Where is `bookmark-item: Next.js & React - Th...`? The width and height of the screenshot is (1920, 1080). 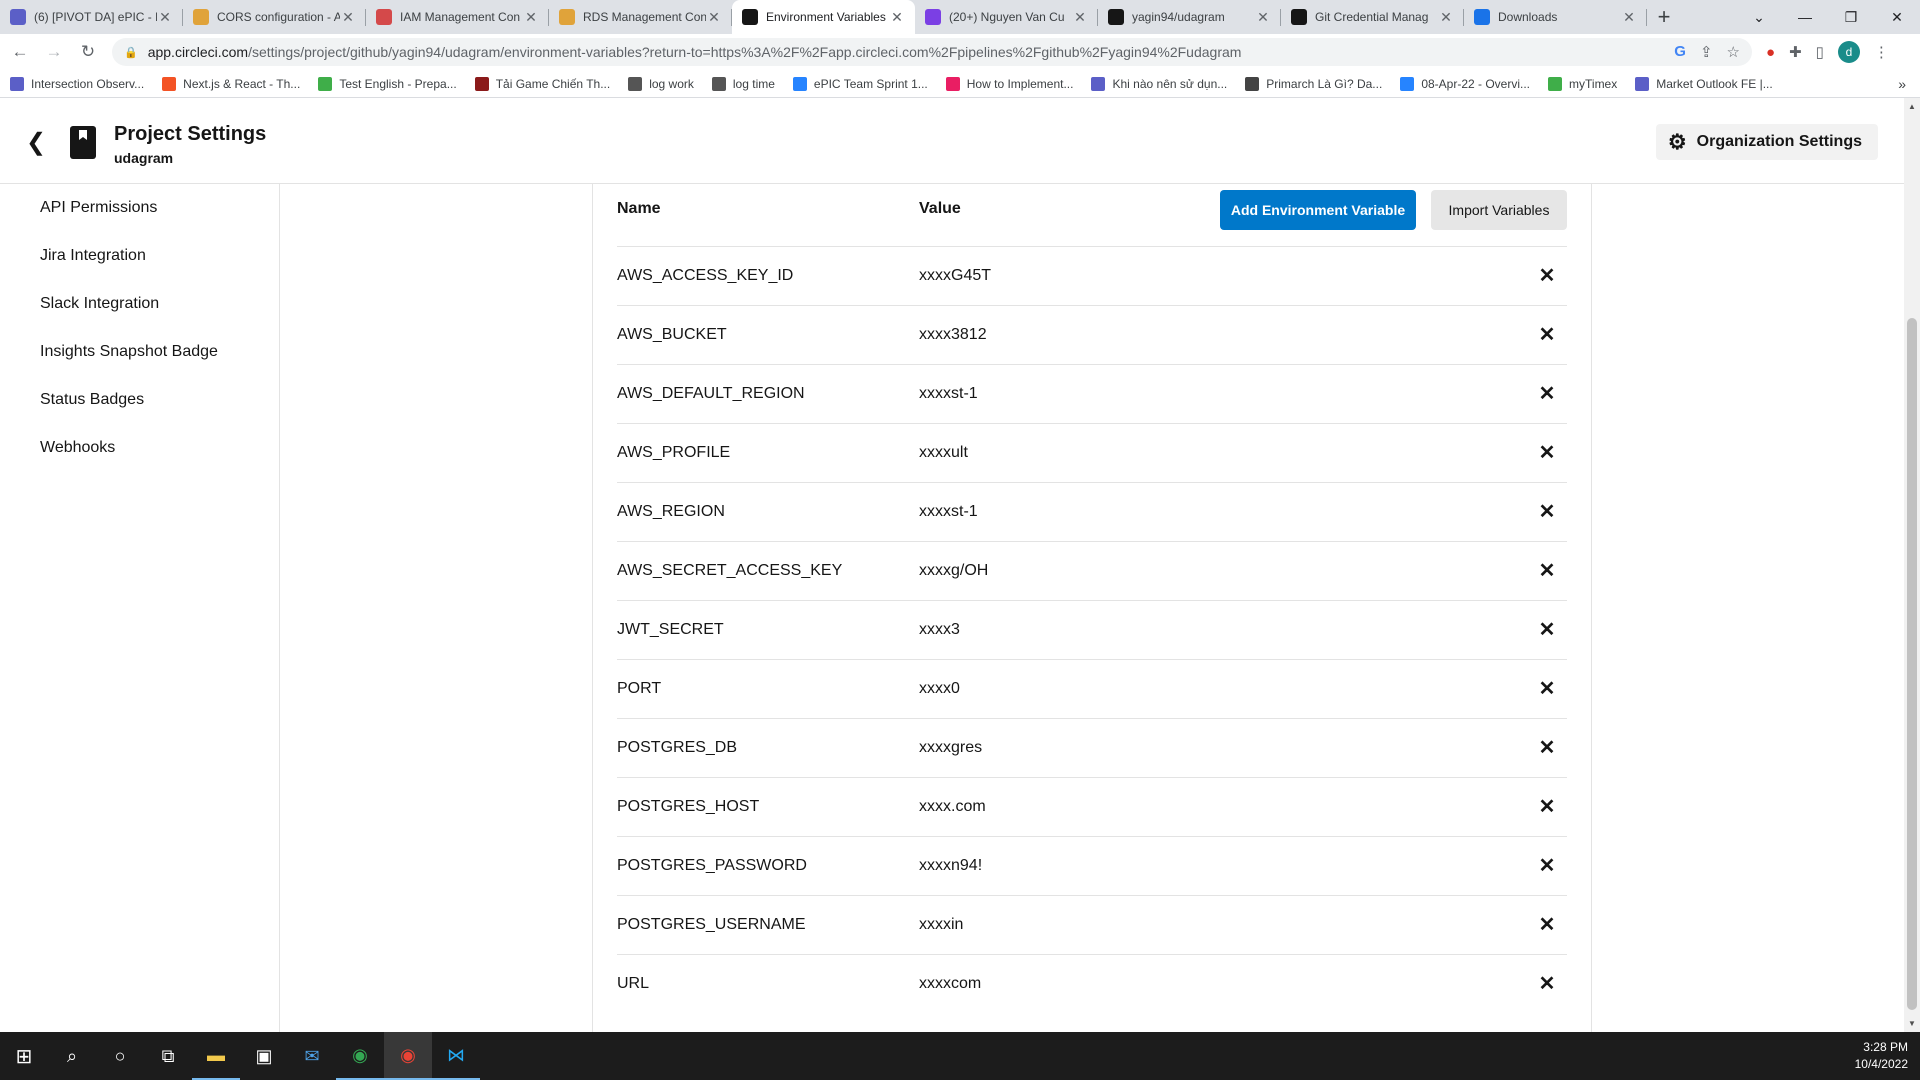 bookmark-item: Next.js & React - Th... is located at coordinates (231, 83).